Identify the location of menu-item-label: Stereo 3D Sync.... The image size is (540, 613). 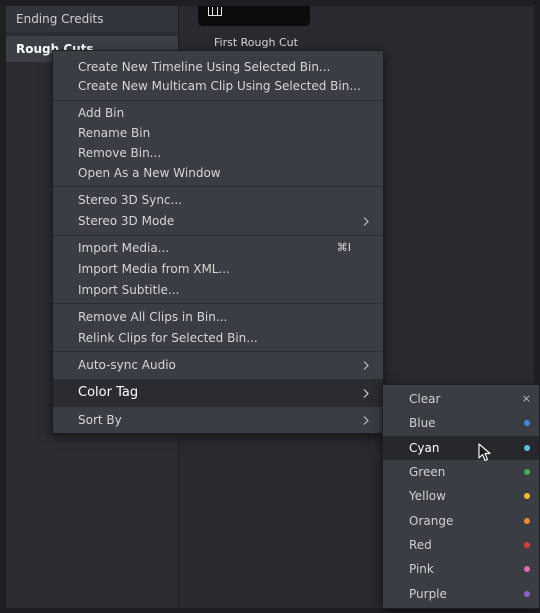
(130, 200).